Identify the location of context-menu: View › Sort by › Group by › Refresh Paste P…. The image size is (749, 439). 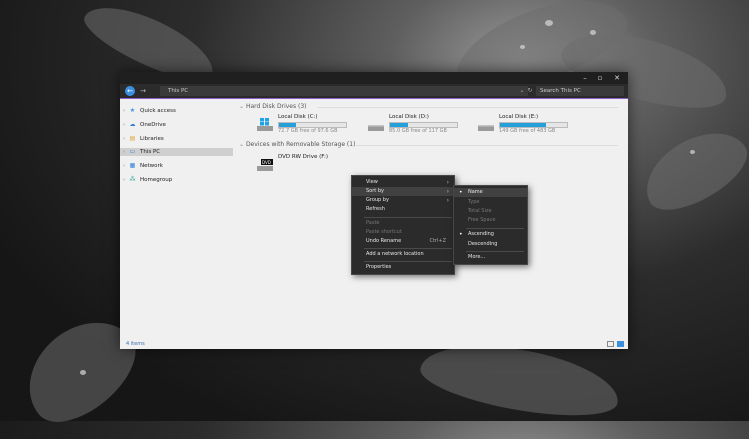
(403, 225).